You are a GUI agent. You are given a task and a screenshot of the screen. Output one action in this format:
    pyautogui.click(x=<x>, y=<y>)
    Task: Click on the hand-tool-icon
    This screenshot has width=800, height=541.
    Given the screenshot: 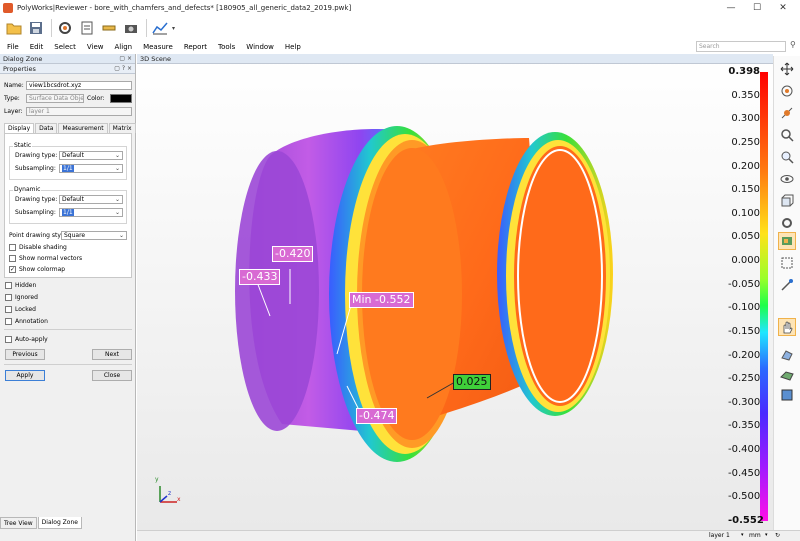 What is the action you would take?
    pyautogui.click(x=787, y=327)
    